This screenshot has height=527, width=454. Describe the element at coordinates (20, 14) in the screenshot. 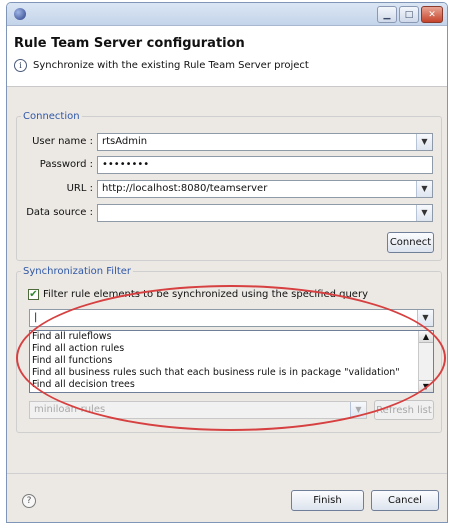

I see `eclipse-icon` at that location.